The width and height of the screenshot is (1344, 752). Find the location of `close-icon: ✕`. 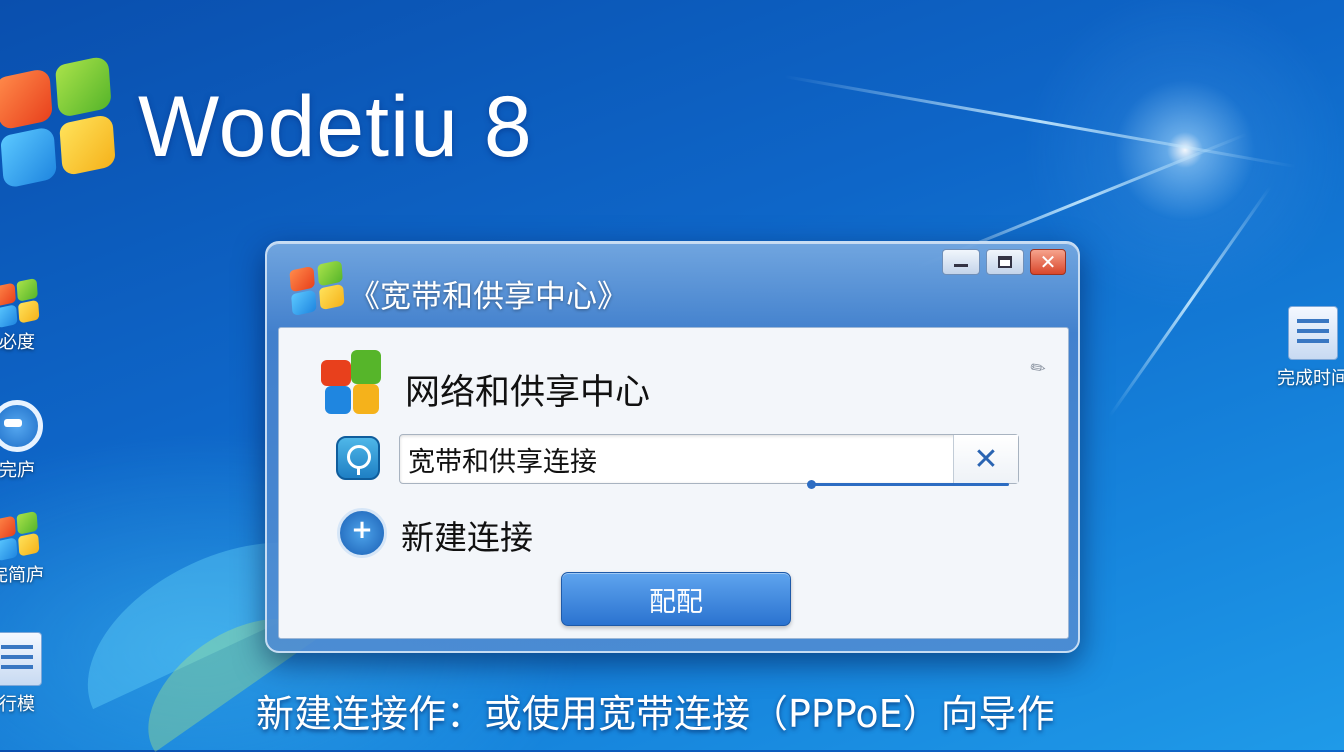

close-icon: ✕ is located at coordinates (1048, 262).